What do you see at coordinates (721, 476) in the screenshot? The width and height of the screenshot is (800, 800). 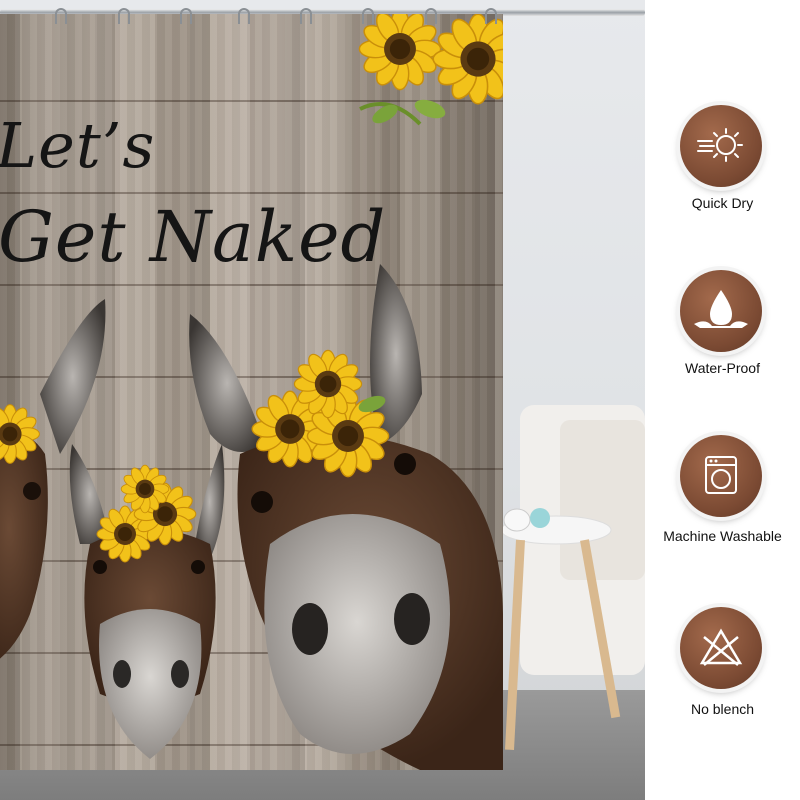 I see `washing-machine-icon` at bounding box center [721, 476].